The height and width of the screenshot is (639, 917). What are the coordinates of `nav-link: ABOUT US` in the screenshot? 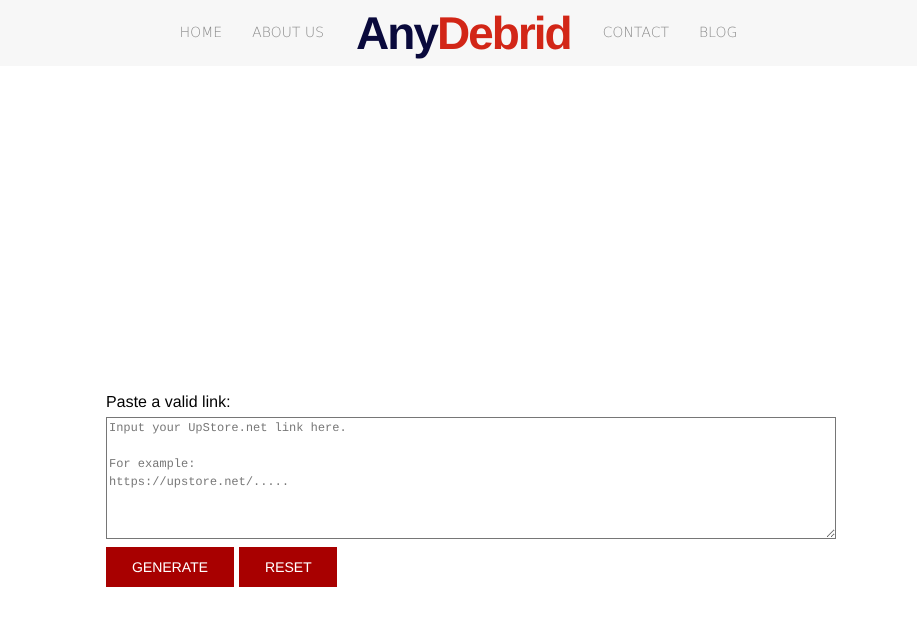 It's located at (288, 33).